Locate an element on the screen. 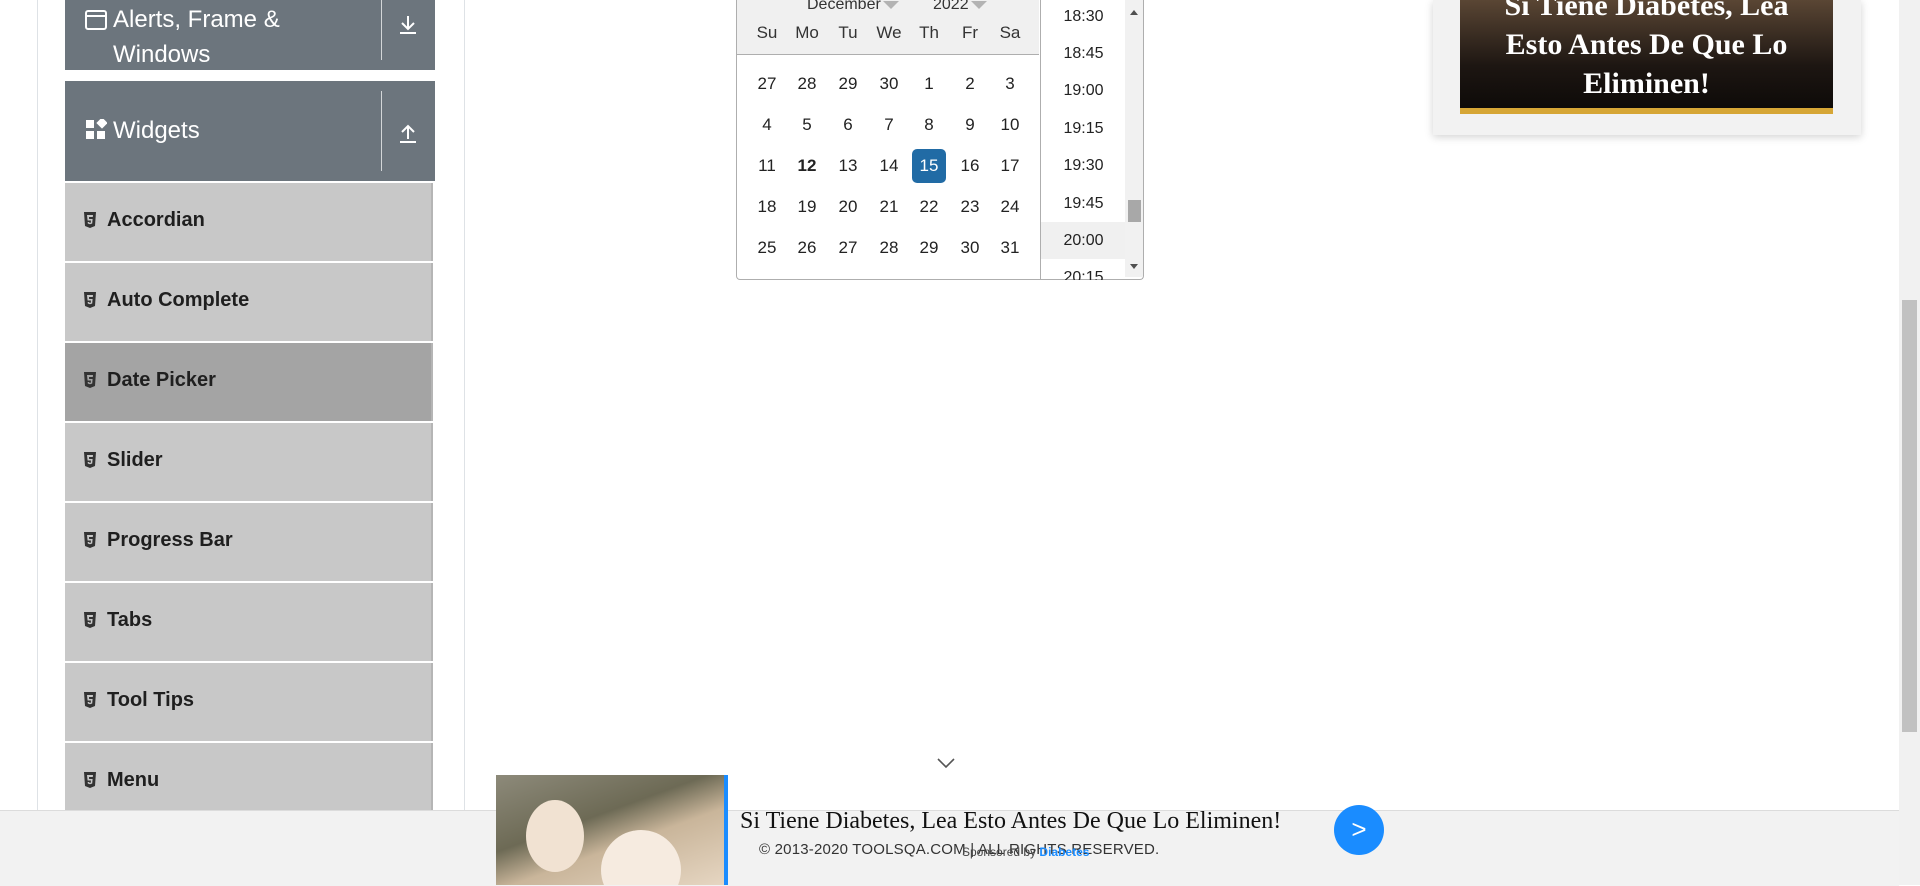  month-select: December is located at coordinates (853, 7).